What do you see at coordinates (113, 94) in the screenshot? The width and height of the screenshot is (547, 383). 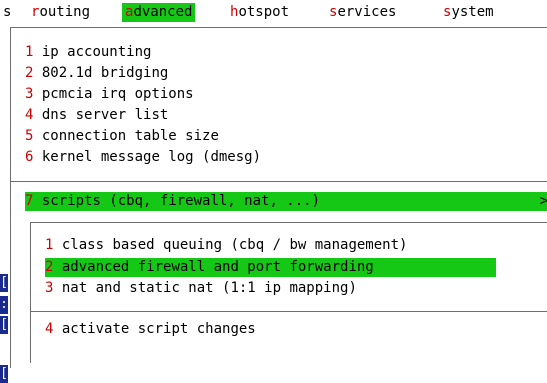 I see `item-label: pcmcia irq options` at bounding box center [113, 94].